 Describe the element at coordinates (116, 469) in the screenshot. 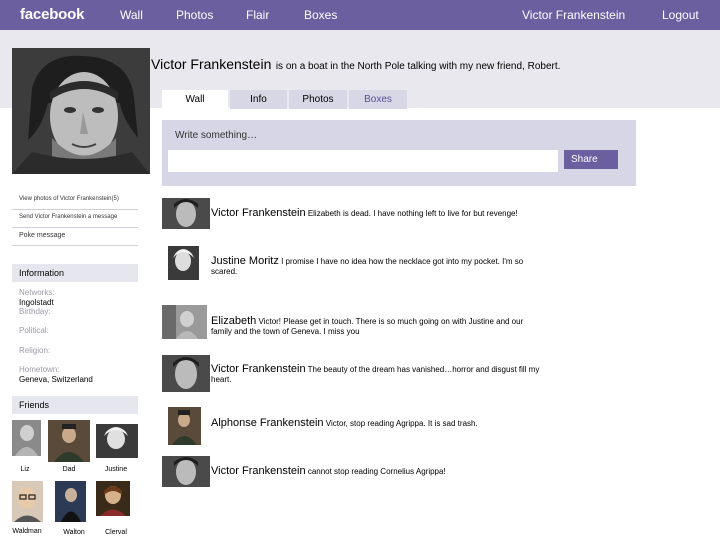

I see `friend-name-justine: Justine` at that location.